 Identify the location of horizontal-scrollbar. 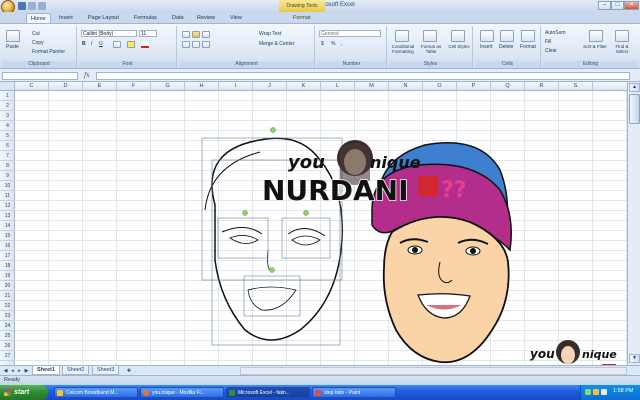
(433, 371).